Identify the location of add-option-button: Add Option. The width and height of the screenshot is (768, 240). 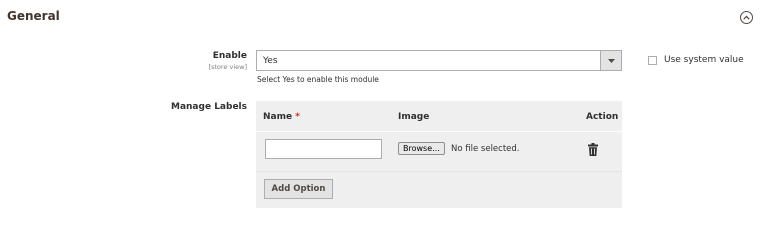
(298, 189).